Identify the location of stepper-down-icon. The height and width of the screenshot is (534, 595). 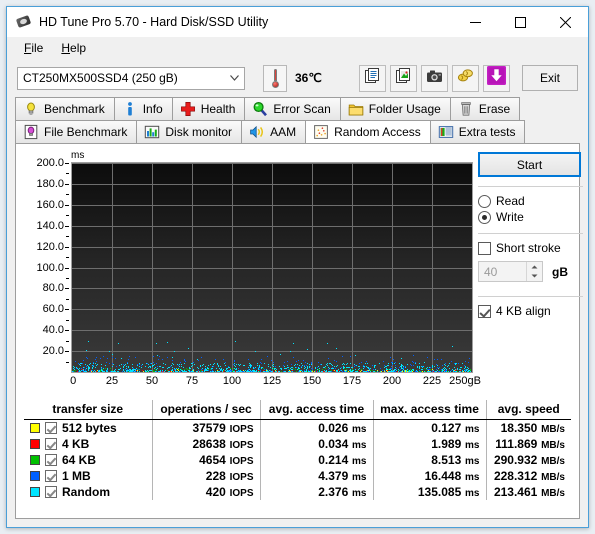
(534, 277).